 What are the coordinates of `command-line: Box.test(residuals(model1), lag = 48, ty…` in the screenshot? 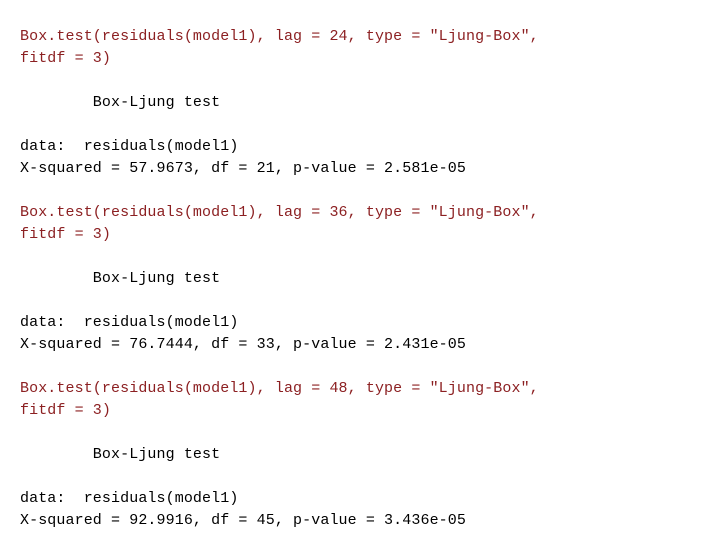 It's located at (279, 388).